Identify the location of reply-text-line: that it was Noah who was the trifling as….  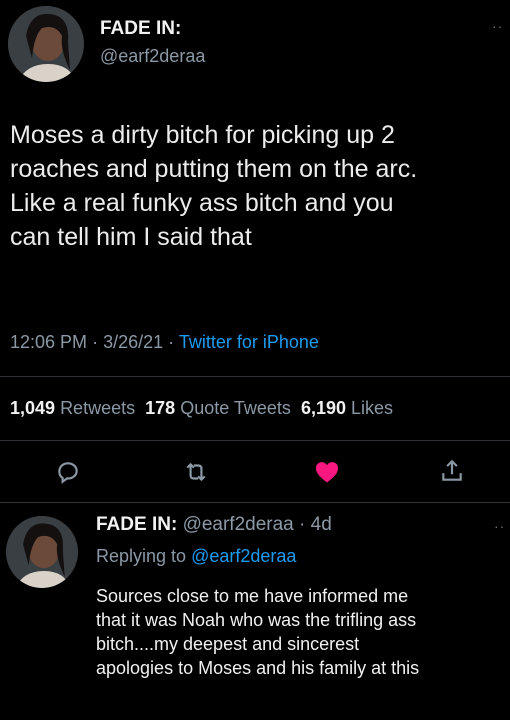
(256, 620).